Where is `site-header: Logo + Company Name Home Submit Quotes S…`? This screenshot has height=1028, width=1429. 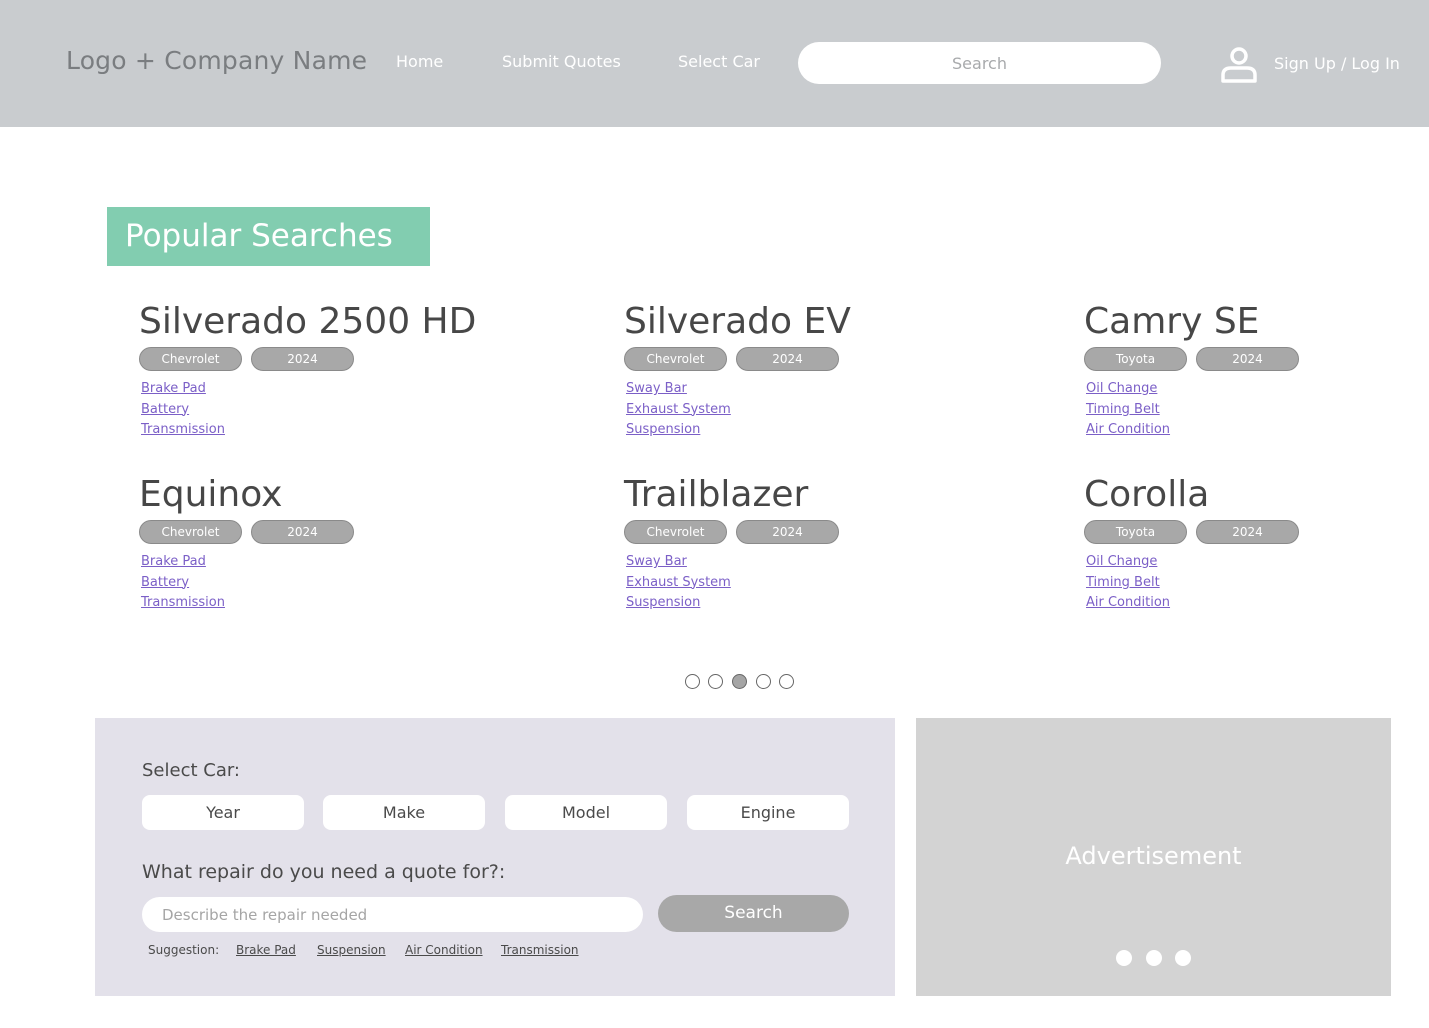 site-header: Logo + Company Name Home Submit Quotes S… is located at coordinates (714, 63).